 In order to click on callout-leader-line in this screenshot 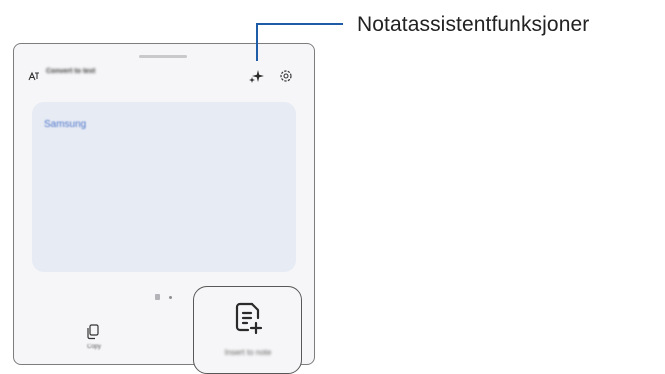, I will do `click(299, 42)`.